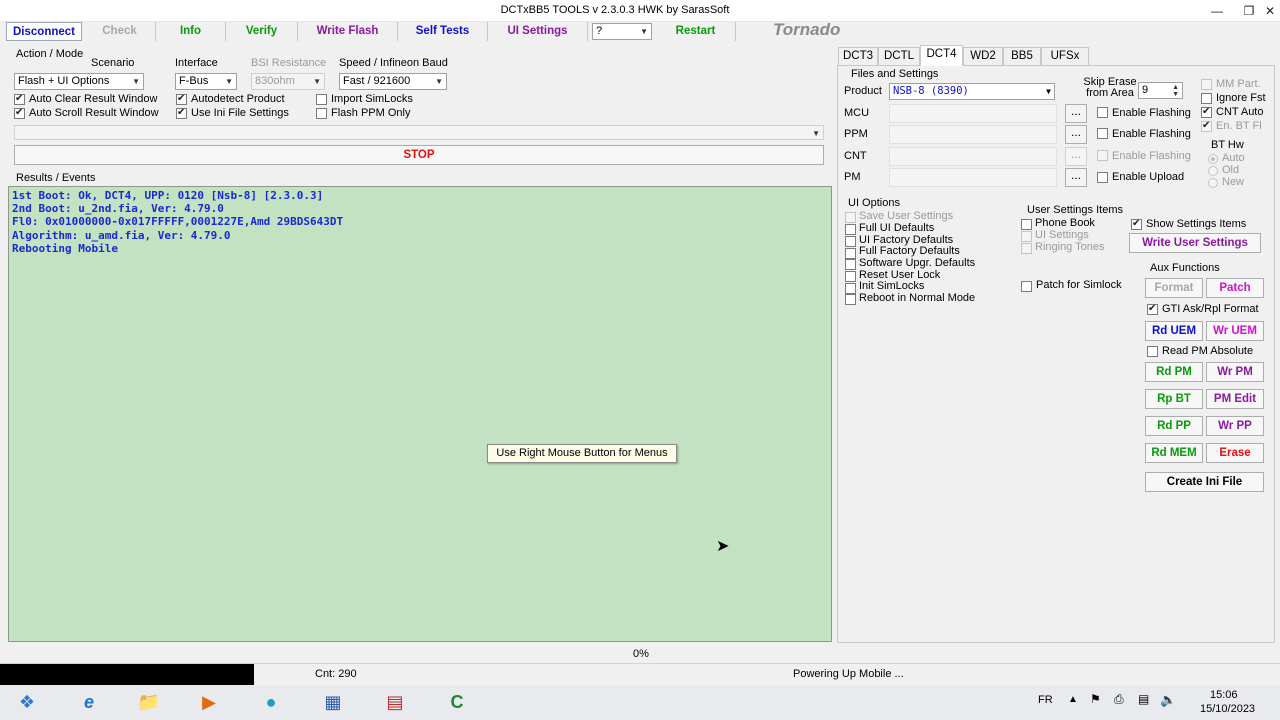 This screenshot has width=1280, height=720. I want to click on en-bt-fl-checkbox, so click(1206, 126).